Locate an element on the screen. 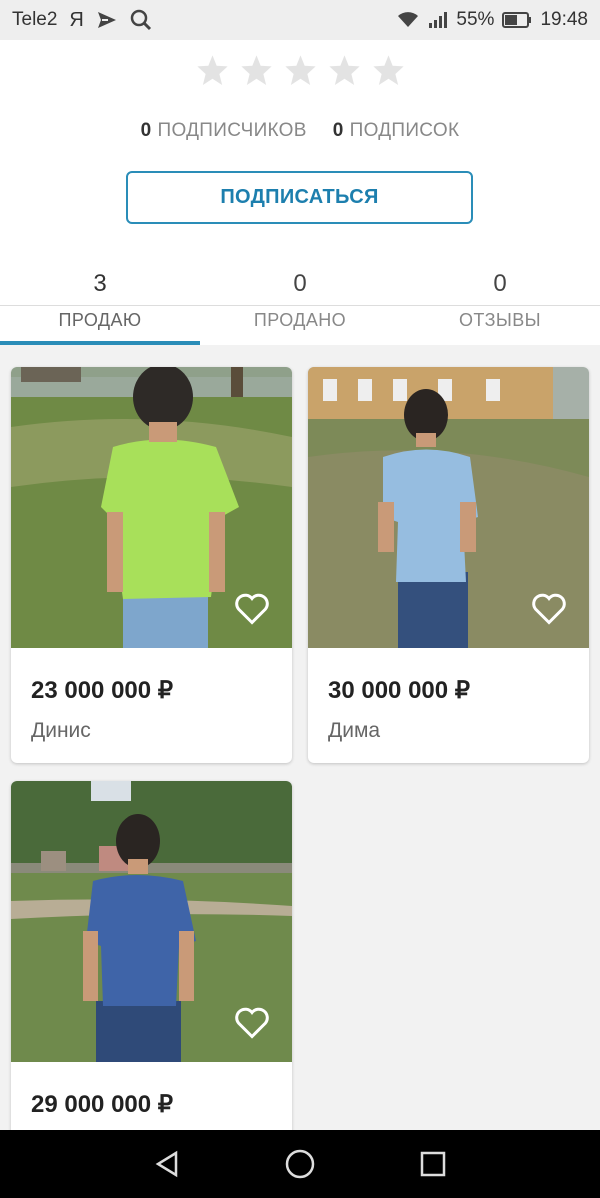  followers-link: 0 ПОДПИСЧИКОВ is located at coordinates (224, 131).